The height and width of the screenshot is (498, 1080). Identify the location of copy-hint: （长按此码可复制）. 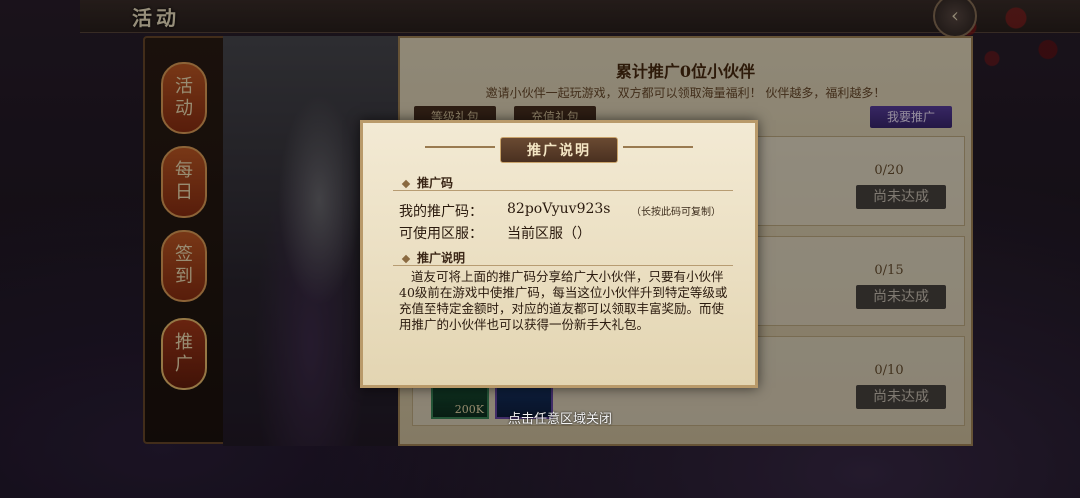
(676, 212).